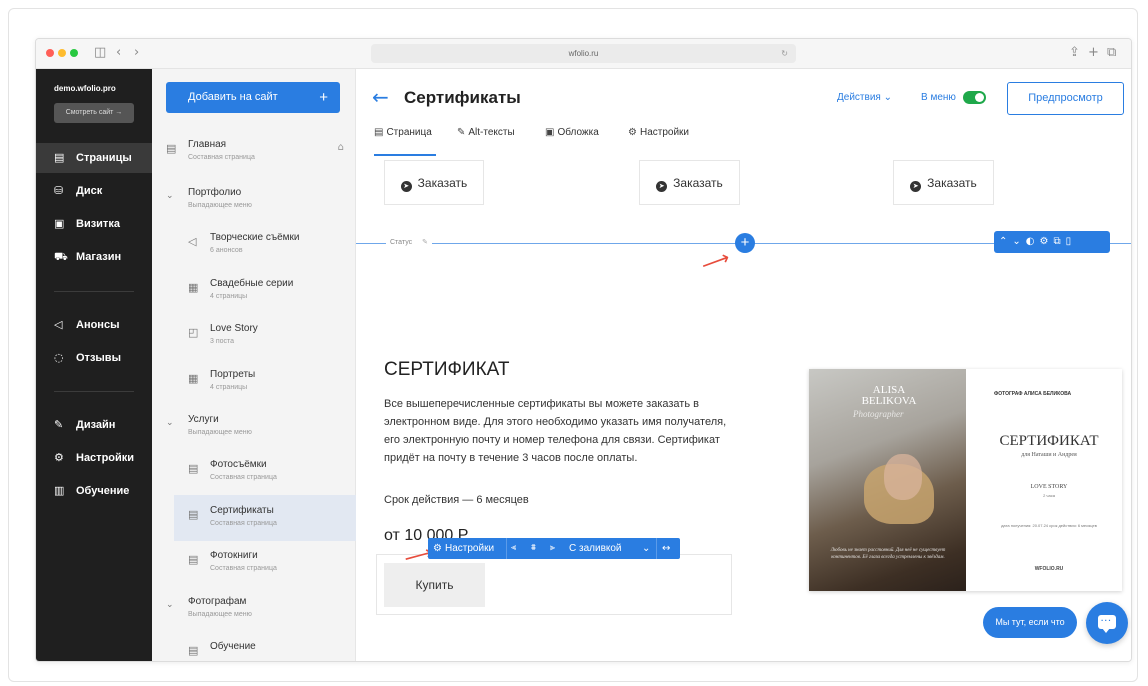  I want to click on buy-button: Купить, so click(434, 585).